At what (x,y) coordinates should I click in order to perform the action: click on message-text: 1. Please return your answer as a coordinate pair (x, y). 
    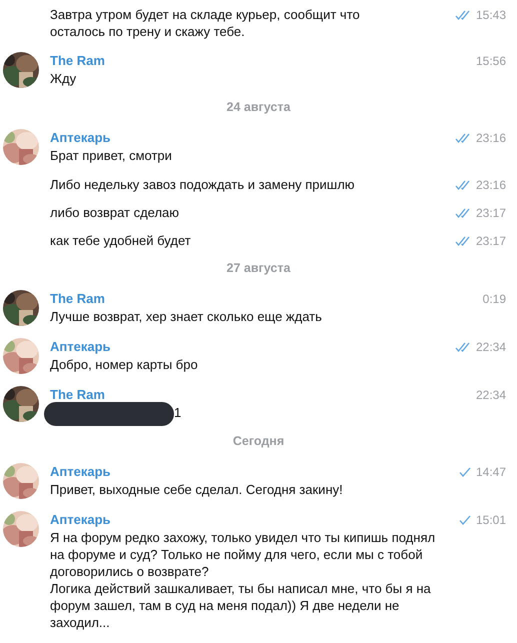
    Looking at the image, I should click on (178, 412).